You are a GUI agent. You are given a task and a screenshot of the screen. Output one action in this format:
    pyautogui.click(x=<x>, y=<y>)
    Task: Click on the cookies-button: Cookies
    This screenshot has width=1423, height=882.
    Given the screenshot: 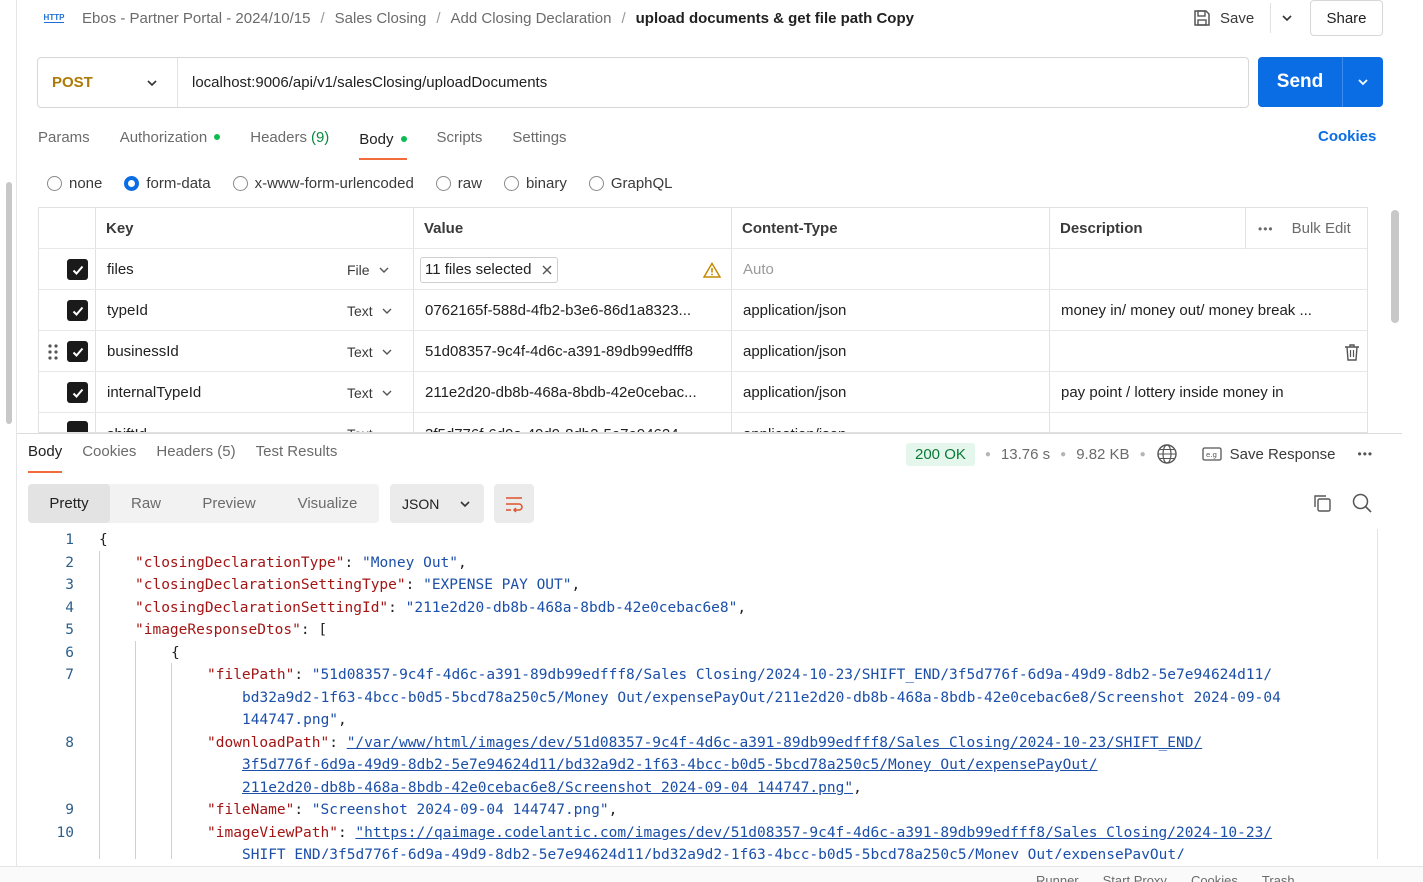 What is the action you would take?
    pyautogui.click(x=1214, y=877)
    